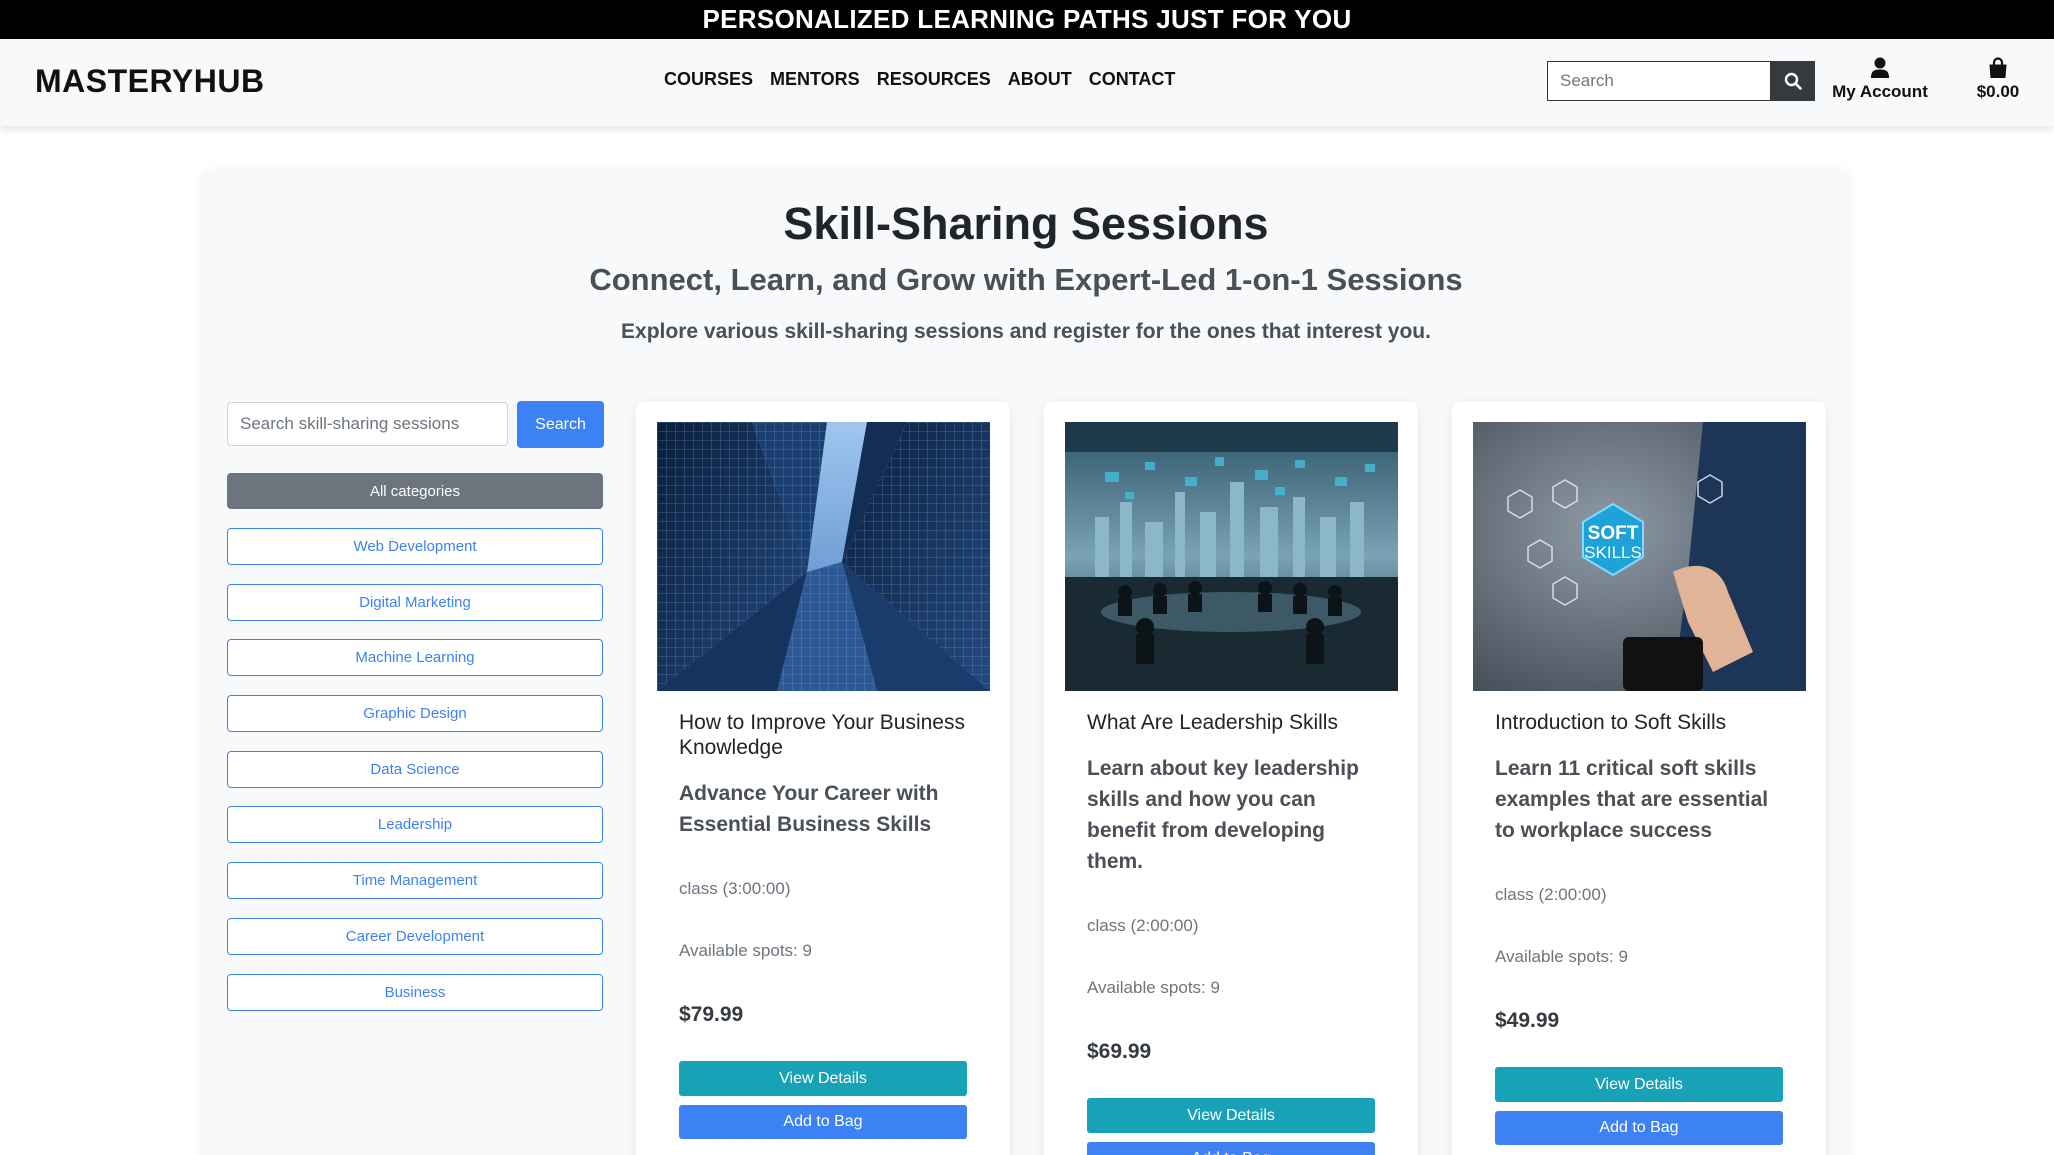 This screenshot has height=1155, width=2054. Describe the element at coordinates (1880, 79) in the screenshot. I see `my-account-link: My Account` at that location.